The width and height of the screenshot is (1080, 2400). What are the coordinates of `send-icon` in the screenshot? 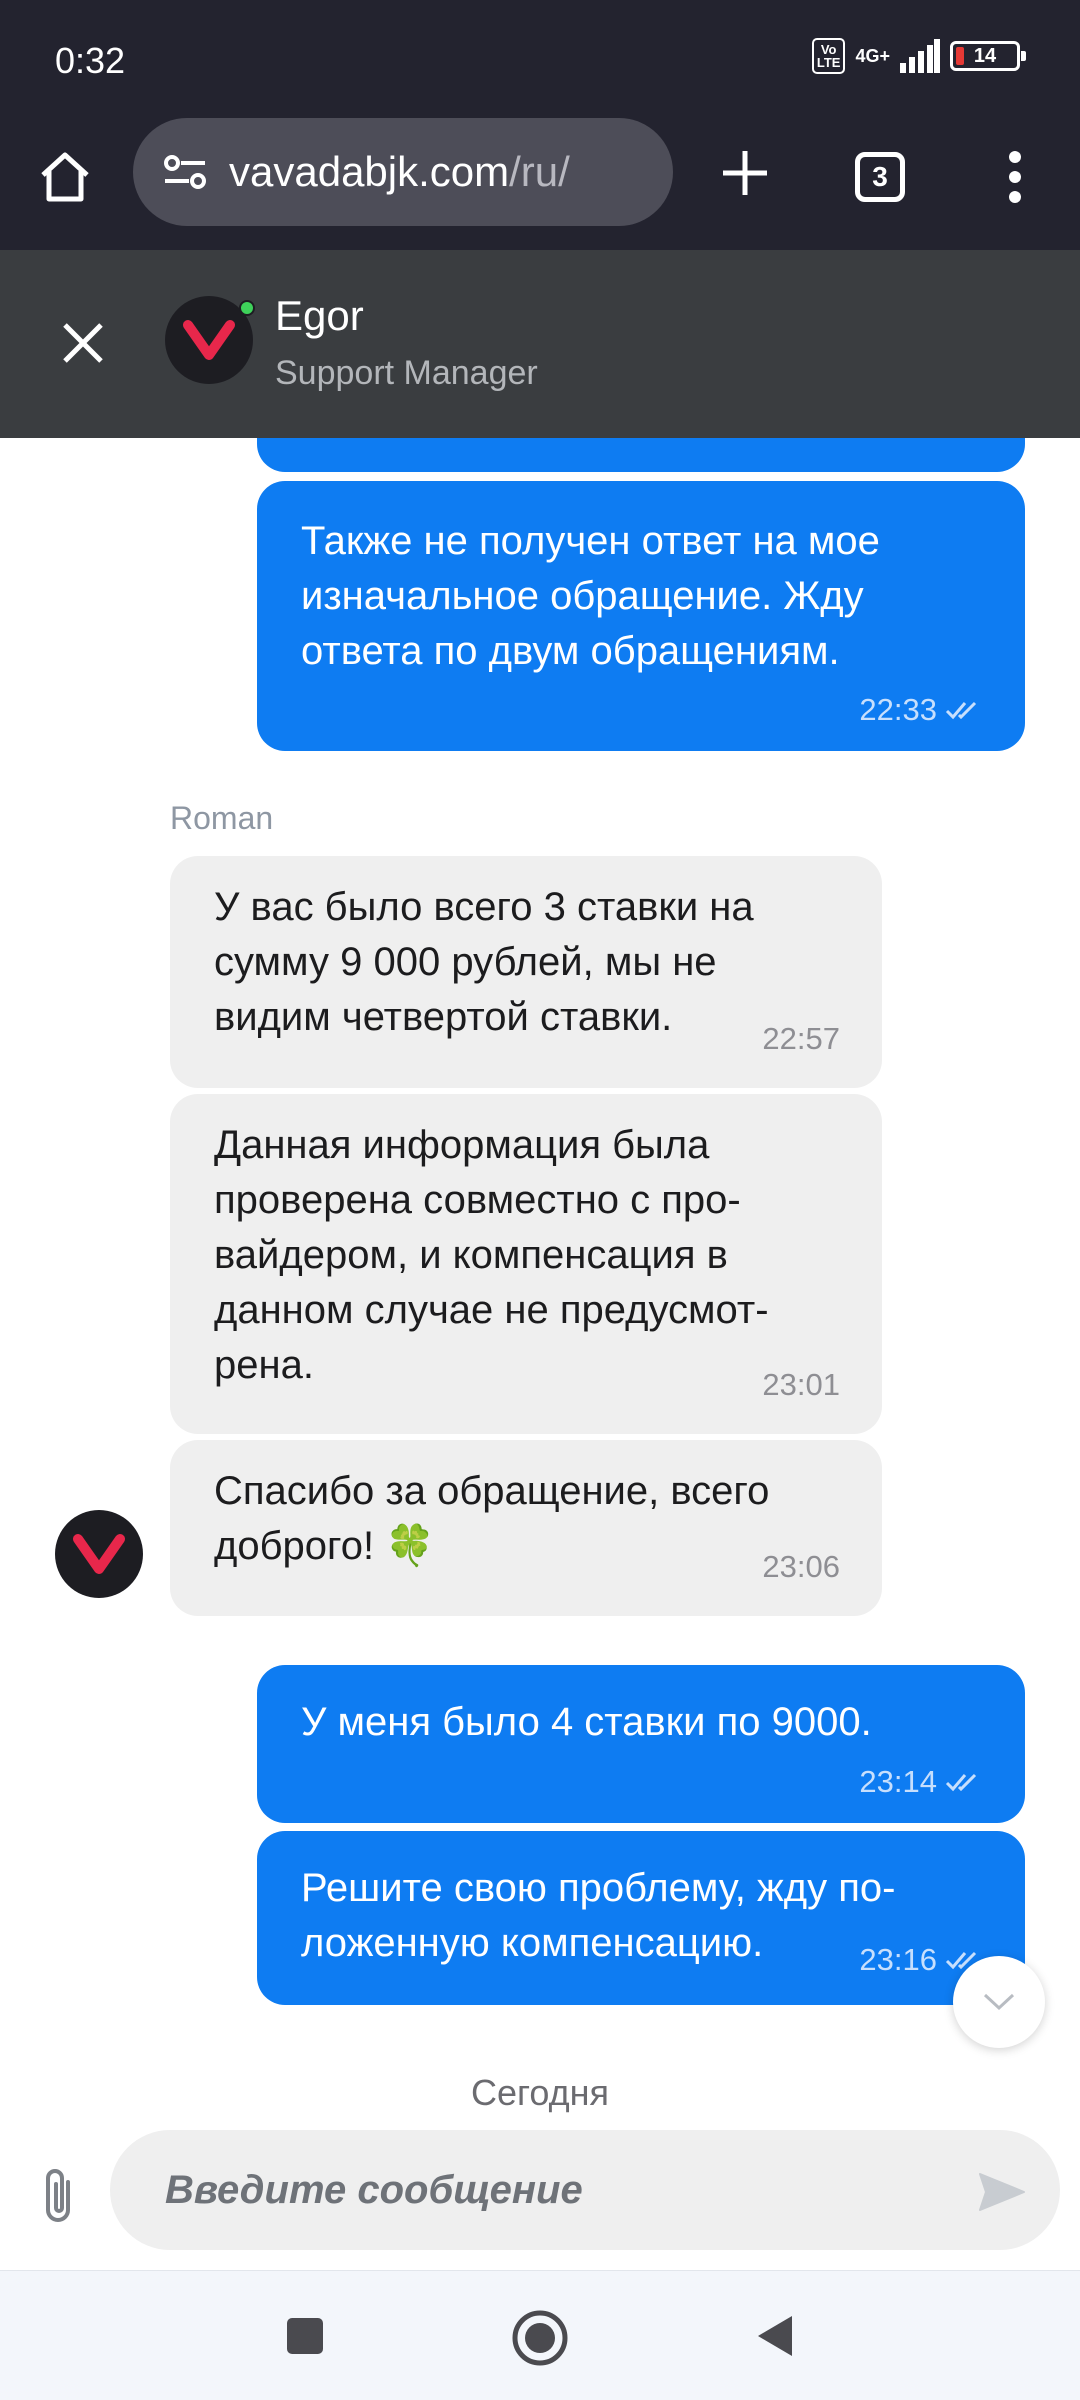 It's located at (1002, 2192).